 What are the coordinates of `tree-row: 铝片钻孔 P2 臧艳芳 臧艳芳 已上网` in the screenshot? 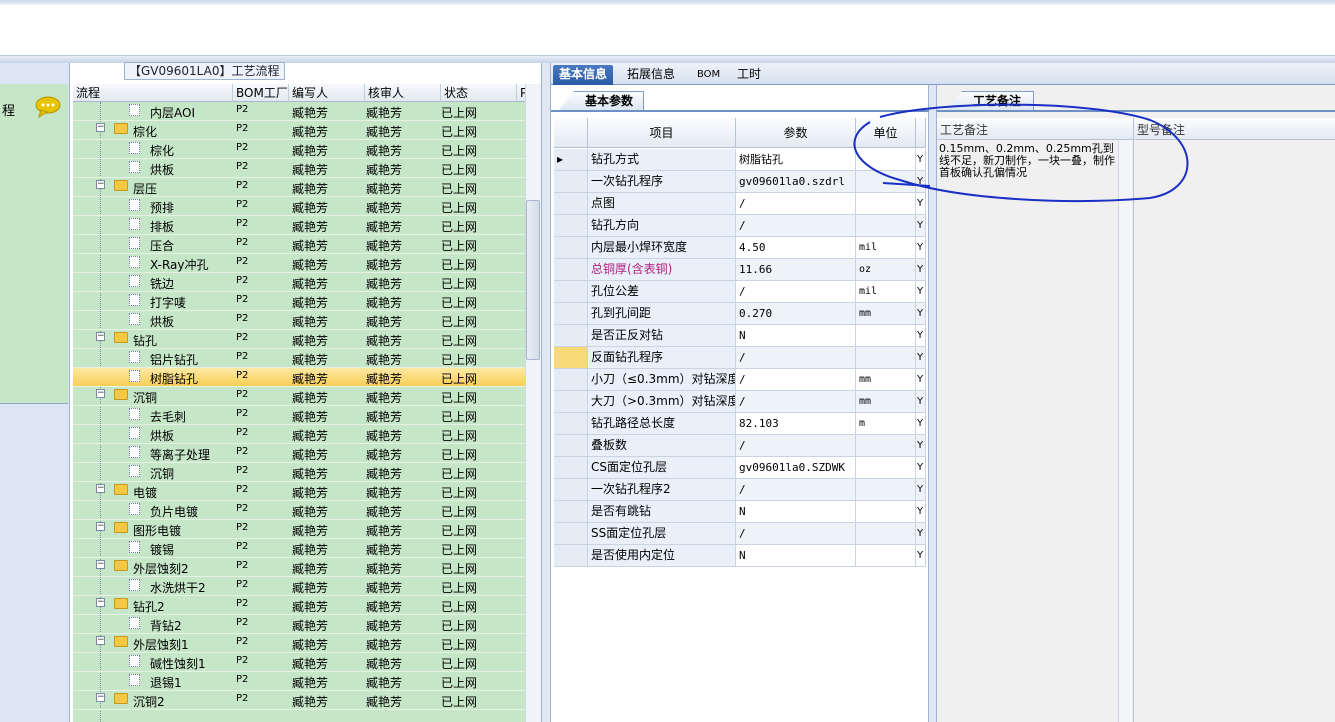 It's located at (299, 358).